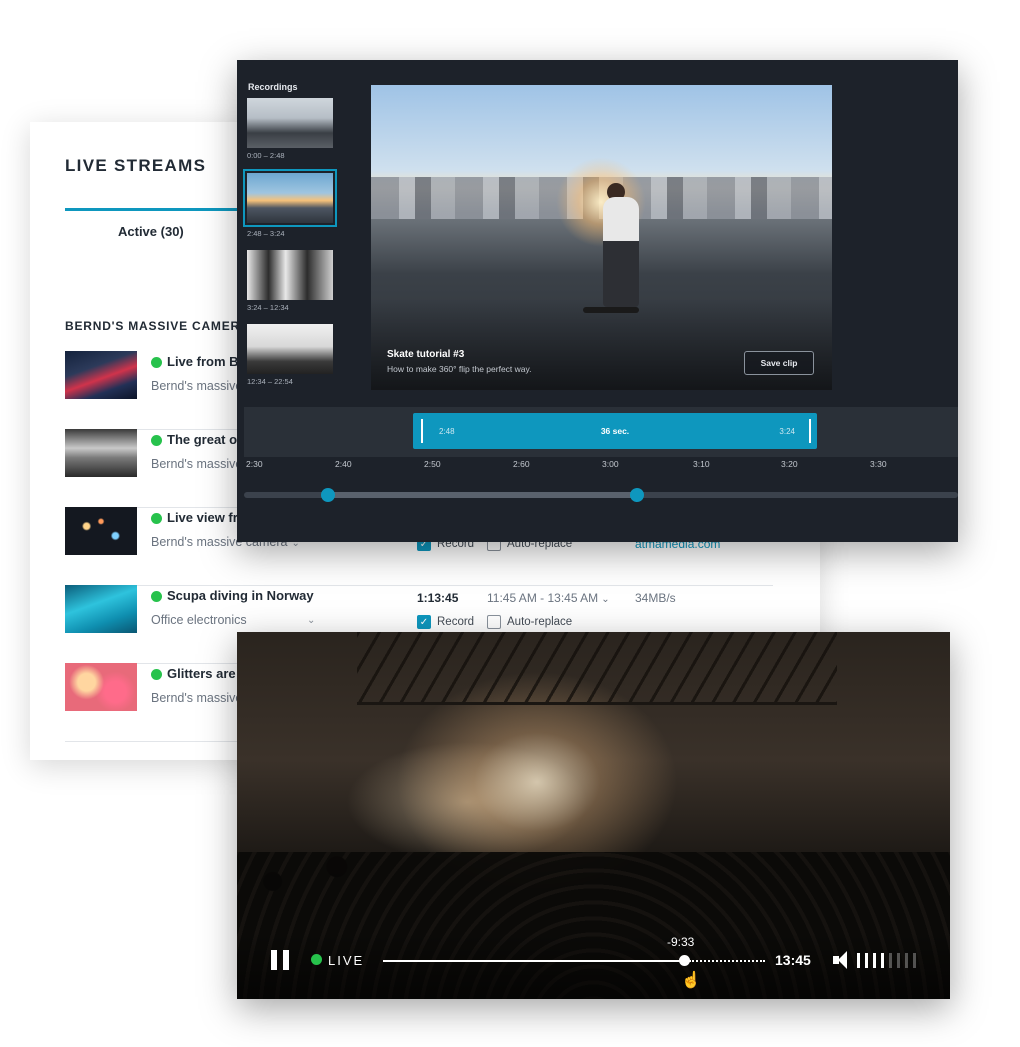 The width and height of the screenshot is (1020, 1047). What do you see at coordinates (793, 960) in the screenshot?
I see `total-time: 13:45` at bounding box center [793, 960].